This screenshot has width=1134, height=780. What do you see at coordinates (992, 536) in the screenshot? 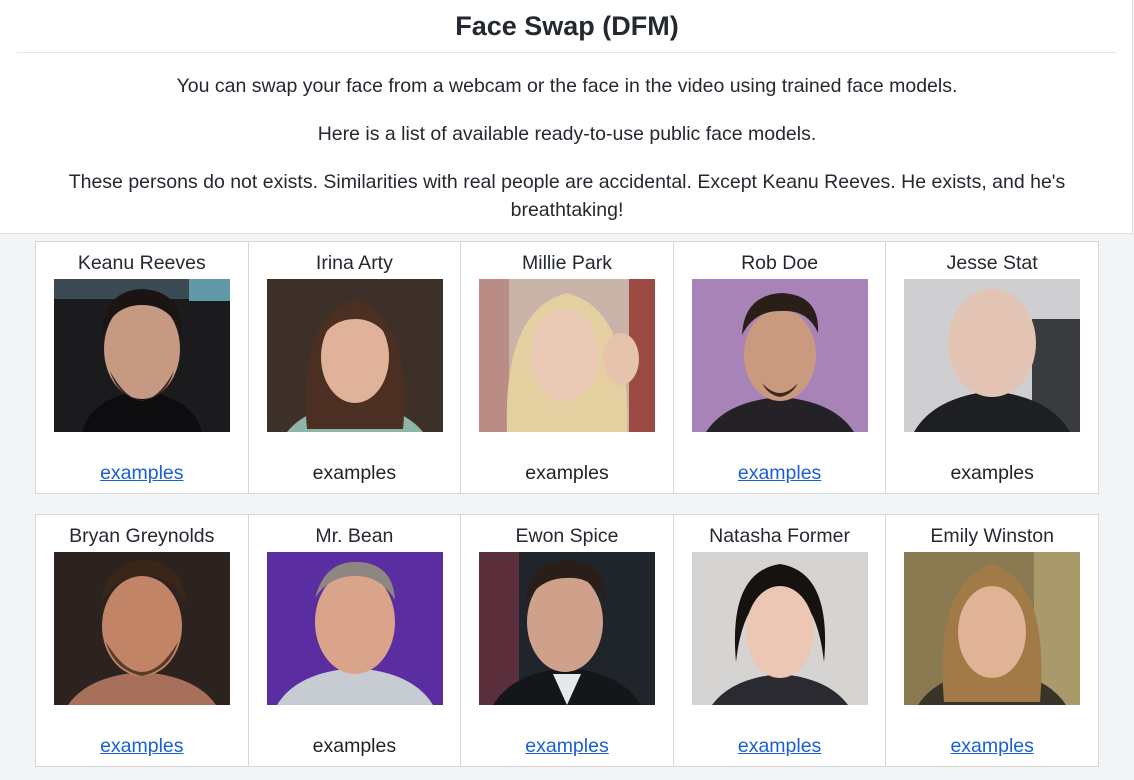
I see `model-name: Emily Winston` at bounding box center [992, 536].